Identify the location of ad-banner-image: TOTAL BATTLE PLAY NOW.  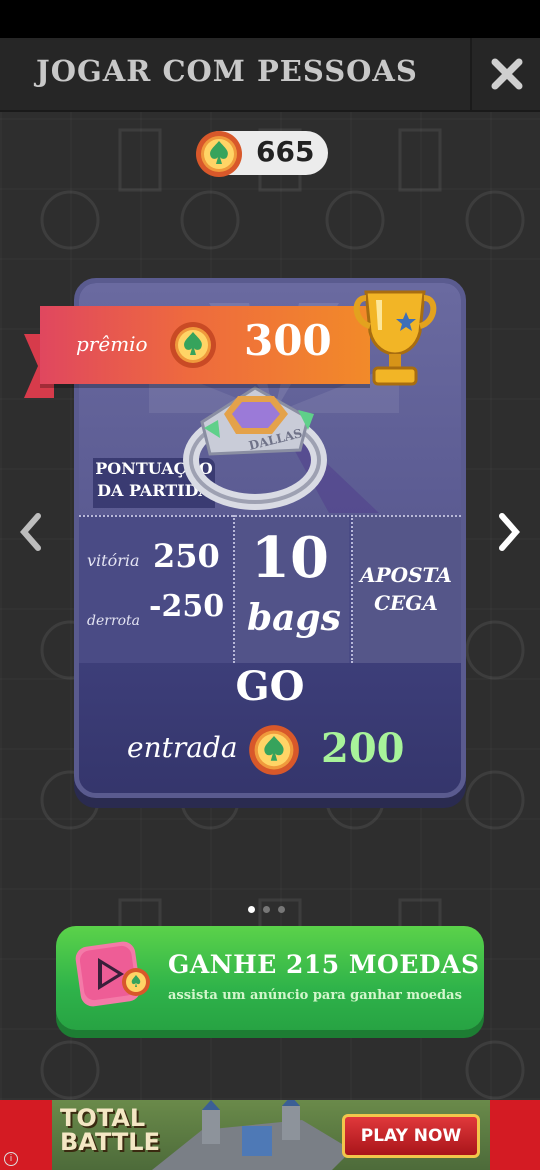
(271, 1135).